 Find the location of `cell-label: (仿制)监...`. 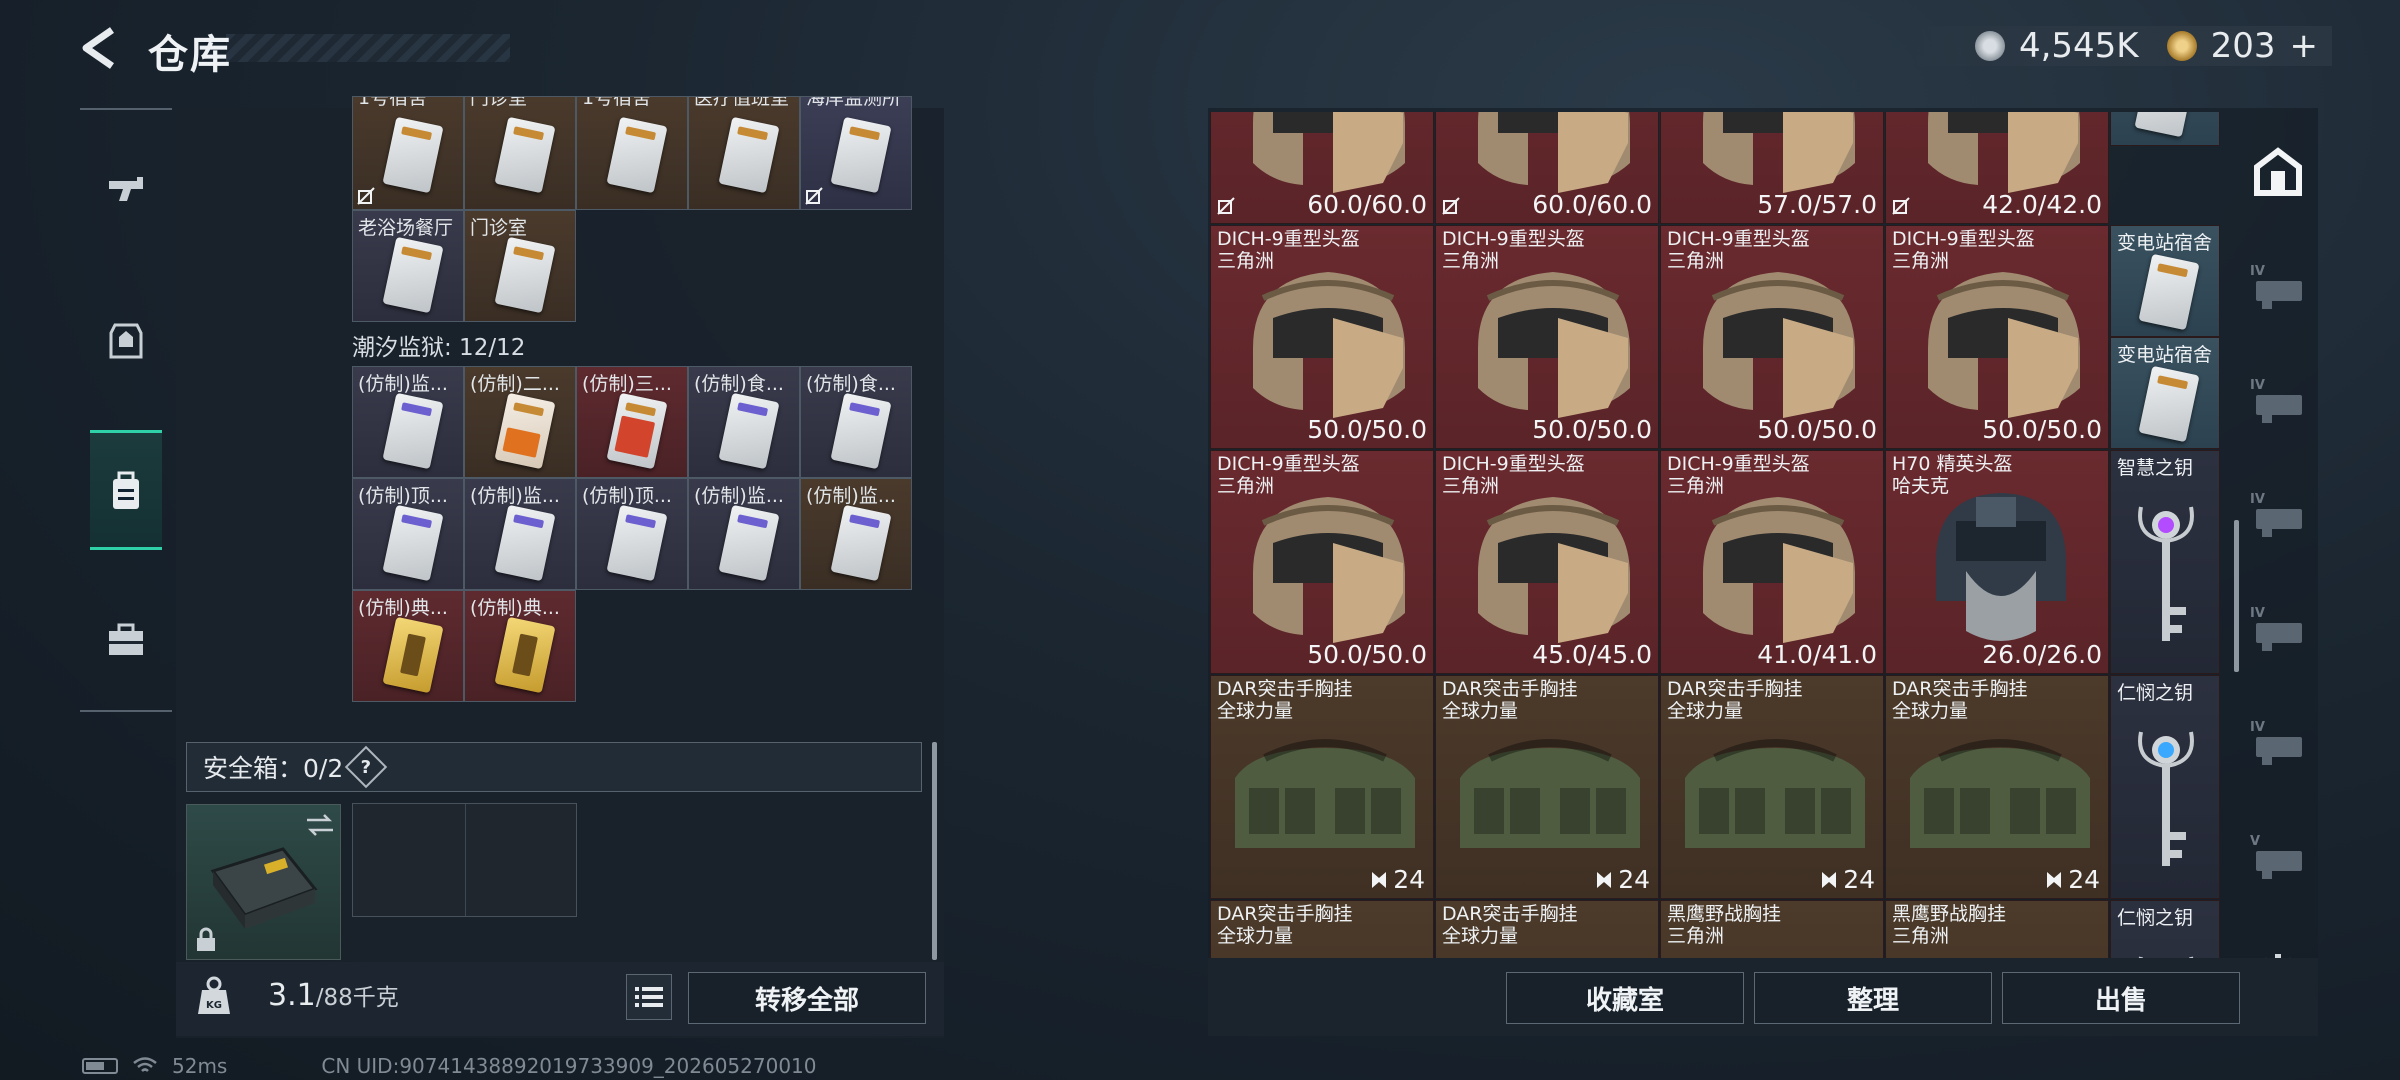

cell-label: (仿制)监... is located at coordinates (851, 496).